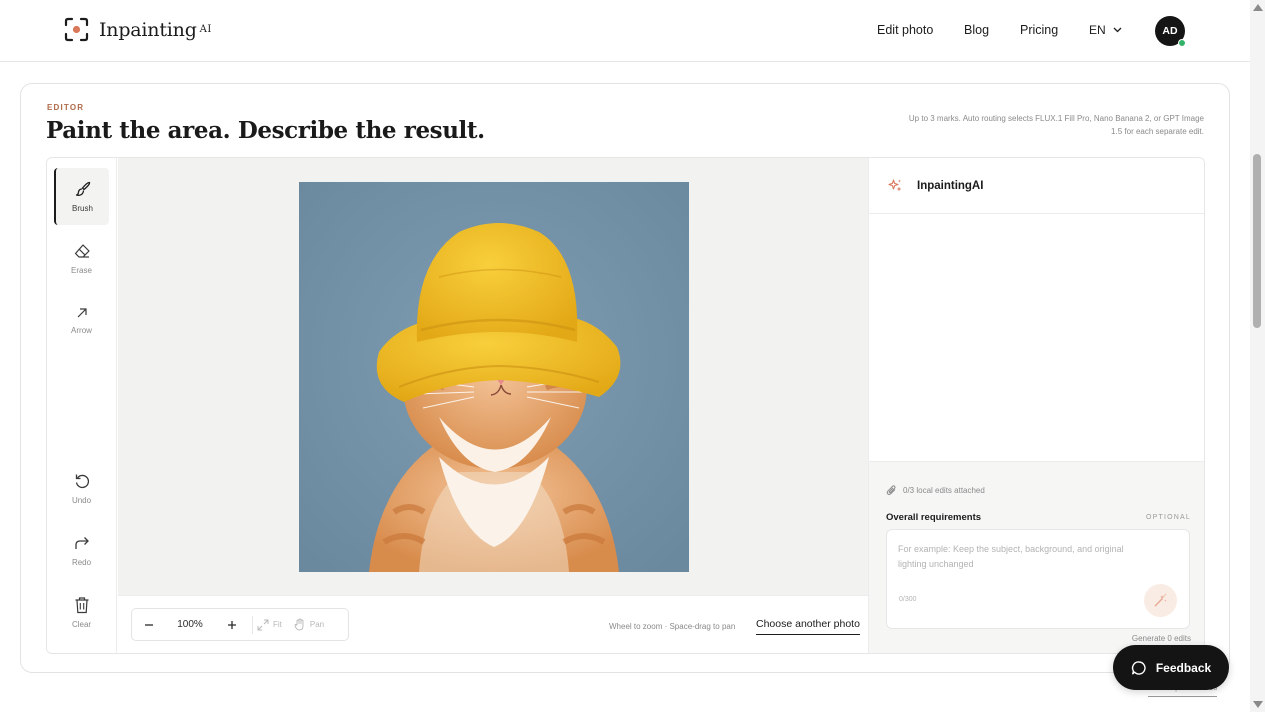 The height and width of the screenshot is (712, 1265). What do you see at coordinates (1161, 638) in the screenshot?
I see `generate-count: Generate 0 edits` at bounding box center [1161, 638].